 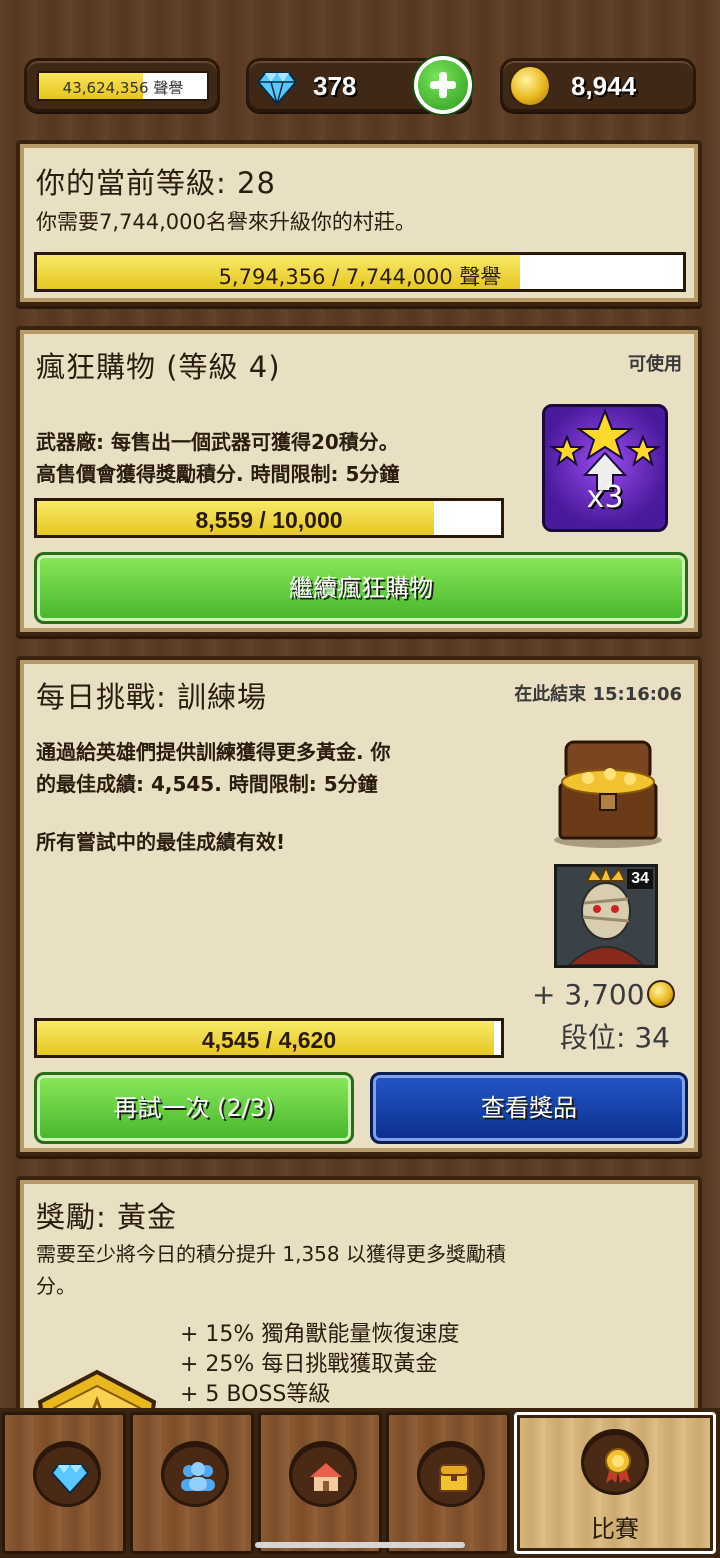 I want to click on reward-line-2: 分。, so click(x=56, y=1286).